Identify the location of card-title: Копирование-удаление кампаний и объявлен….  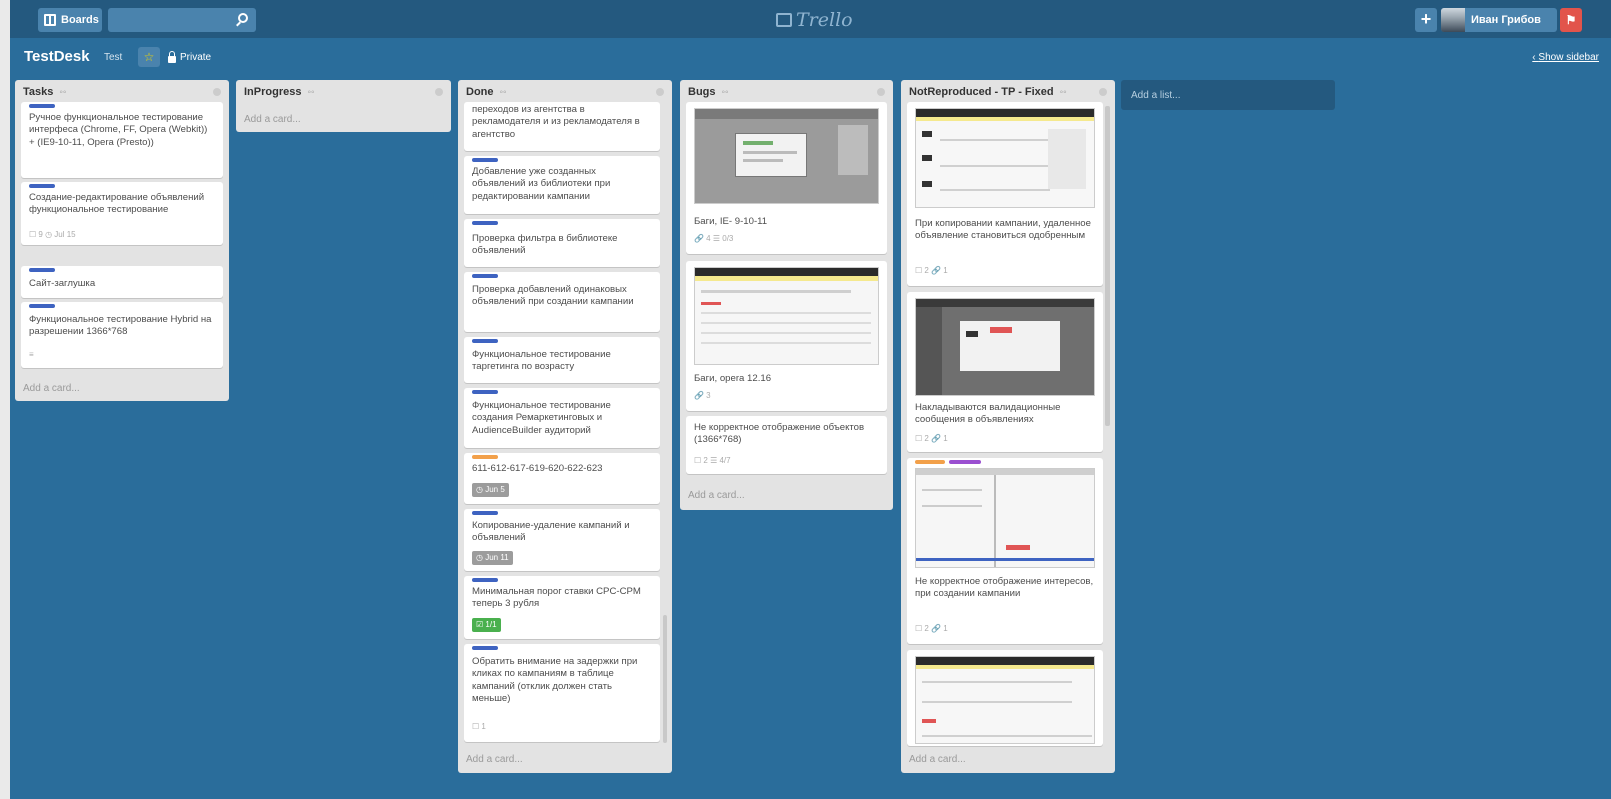
(551, 532).